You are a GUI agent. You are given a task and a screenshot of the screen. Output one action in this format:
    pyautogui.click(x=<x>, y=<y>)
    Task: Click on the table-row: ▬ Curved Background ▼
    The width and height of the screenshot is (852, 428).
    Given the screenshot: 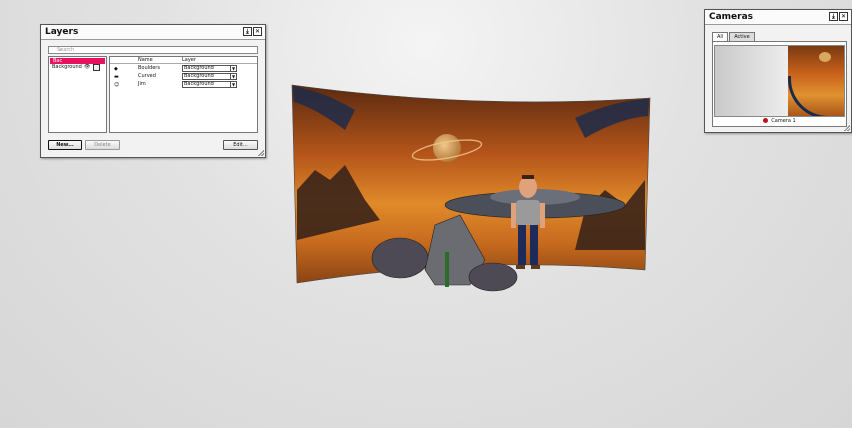 What is the action you would take?
    pyautogui.click(x=183, y=76)
    